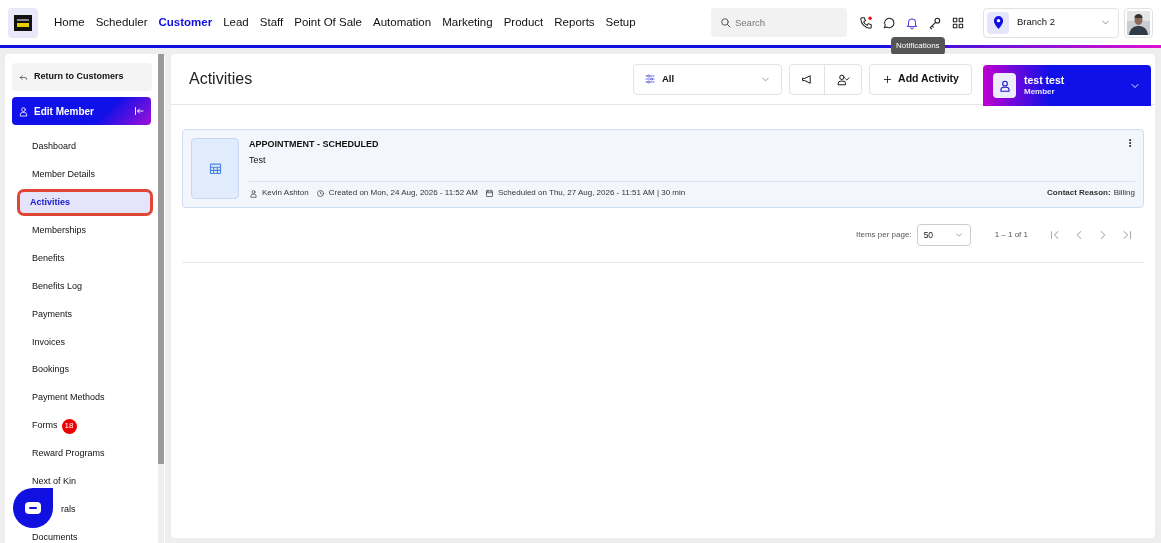 The height and width of the screenshot is (543, 1161). I want to click on sidebar-item: Bookings, so click(51, 370).